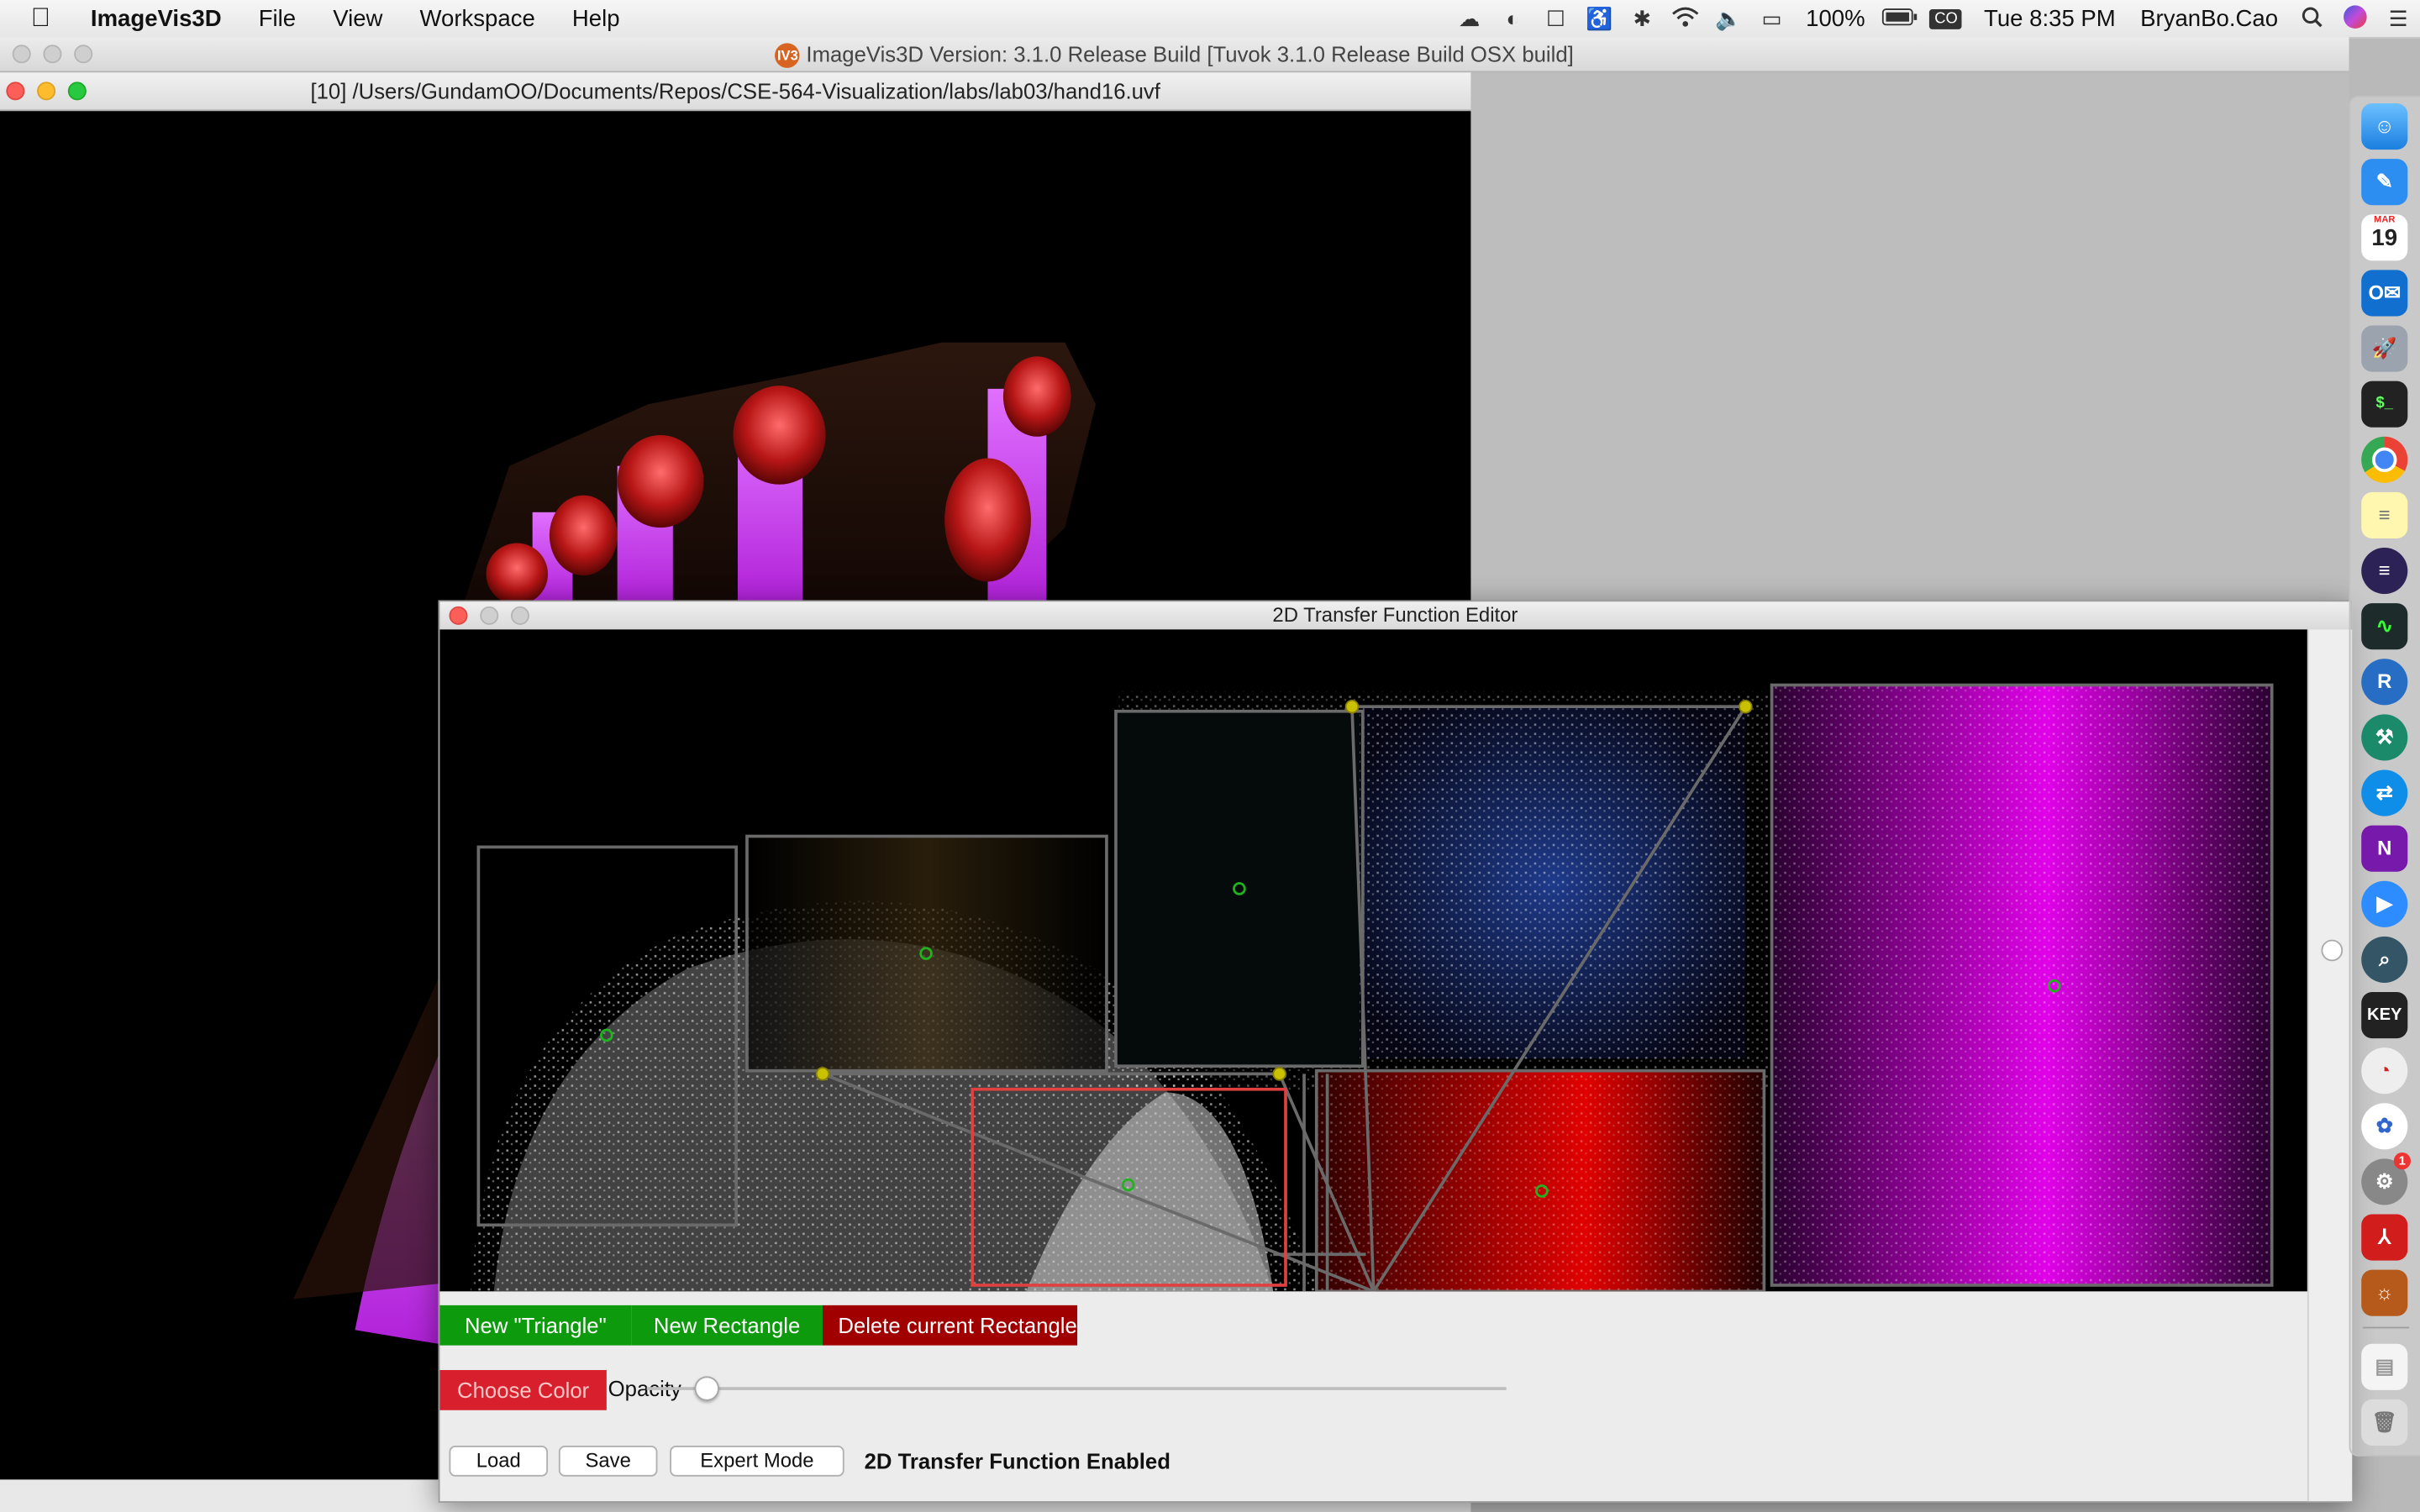 This screenshot has width=2420, height=1512. What do you see at coordinates (1835, 18) in the screenshot?
I see `battery-percent: 100%` at bounding box center [1835, 18].